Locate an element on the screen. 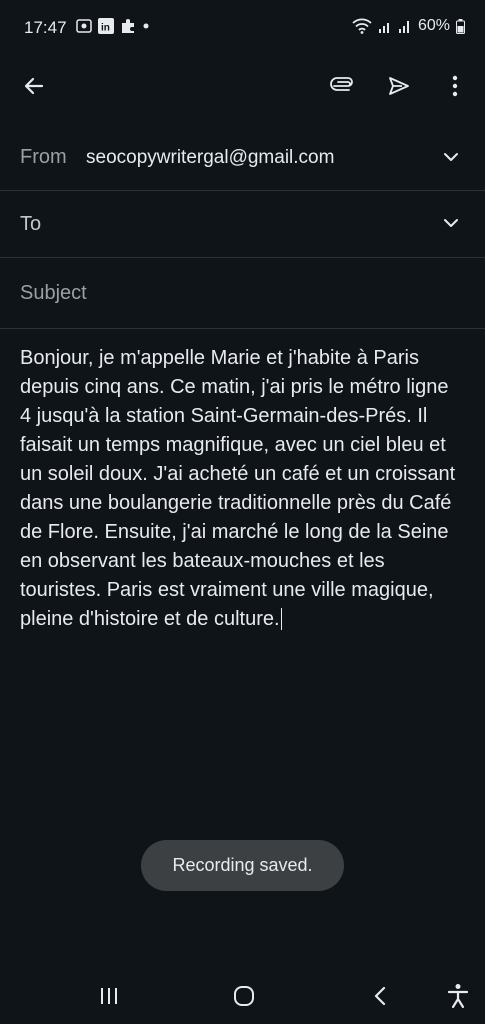  nav-back-button is located at coordinates (380, 996).